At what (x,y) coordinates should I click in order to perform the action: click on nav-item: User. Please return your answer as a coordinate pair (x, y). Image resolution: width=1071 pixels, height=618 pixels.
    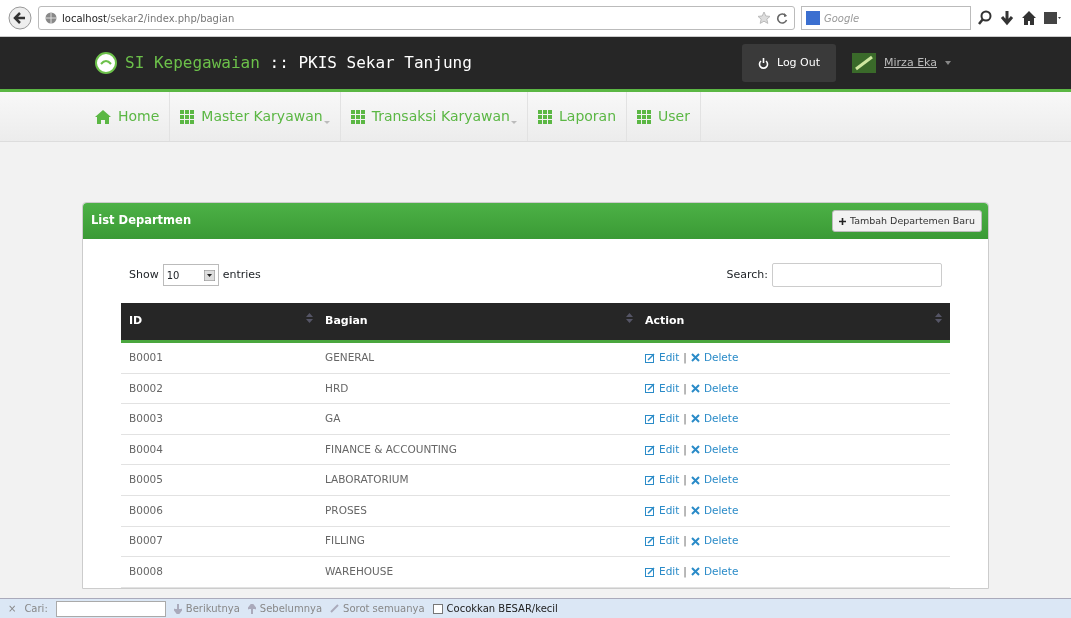
    Looking at the image, I should click on (664, 116).